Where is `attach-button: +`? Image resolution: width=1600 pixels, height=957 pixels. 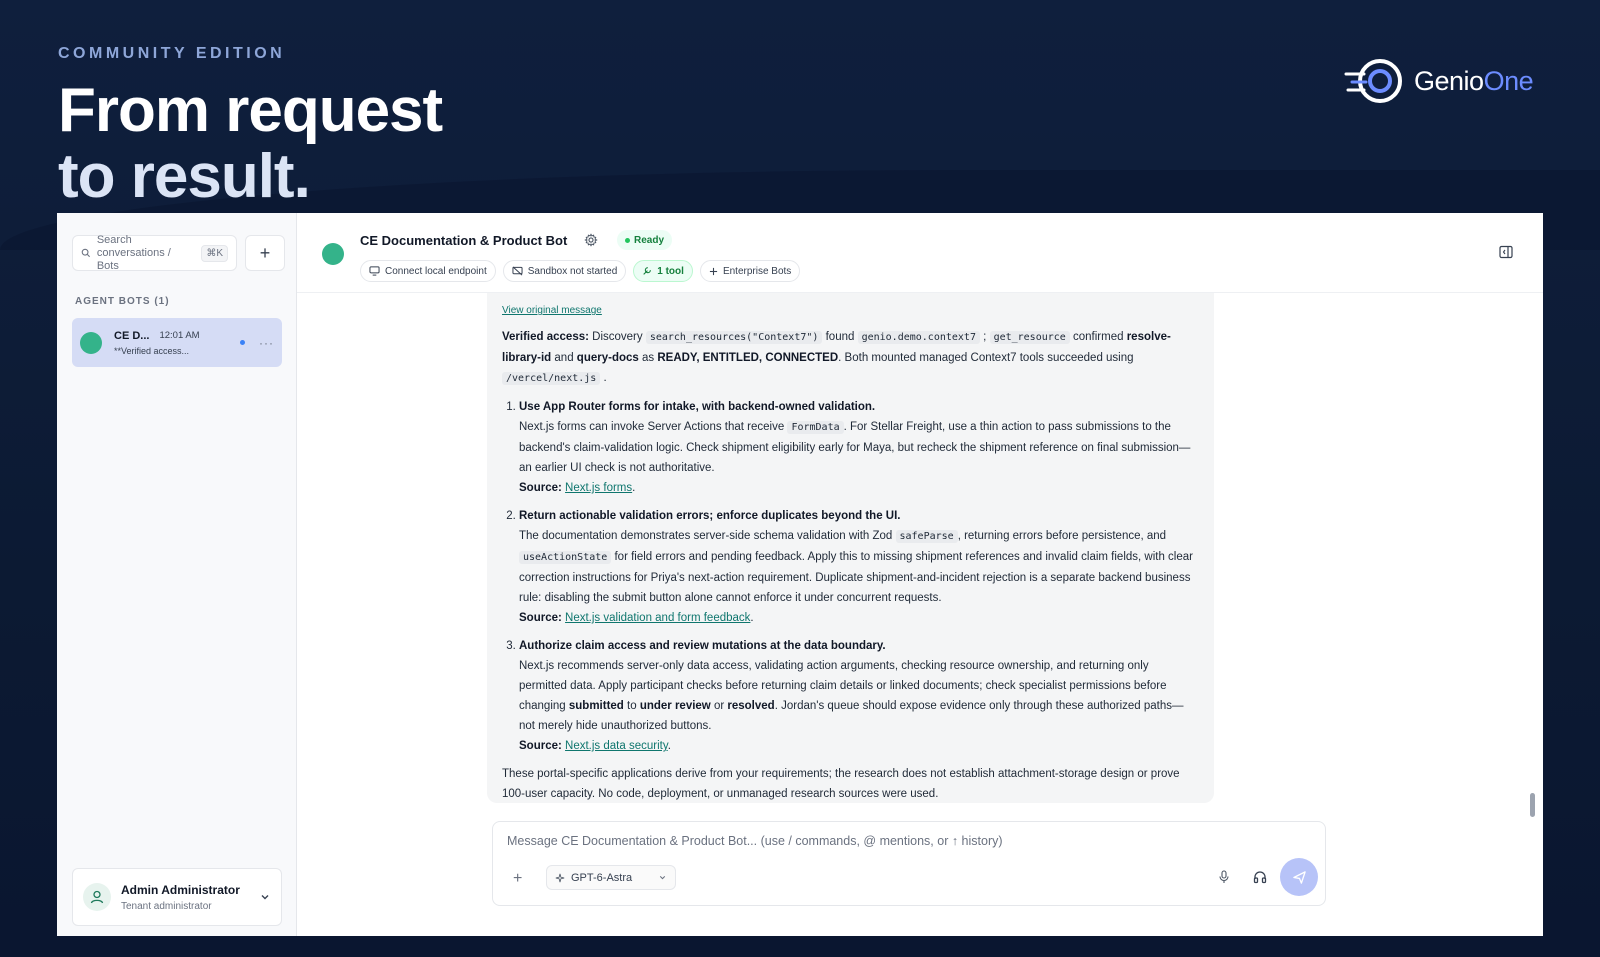 attach-button: + is located at coordinates (517, 879).